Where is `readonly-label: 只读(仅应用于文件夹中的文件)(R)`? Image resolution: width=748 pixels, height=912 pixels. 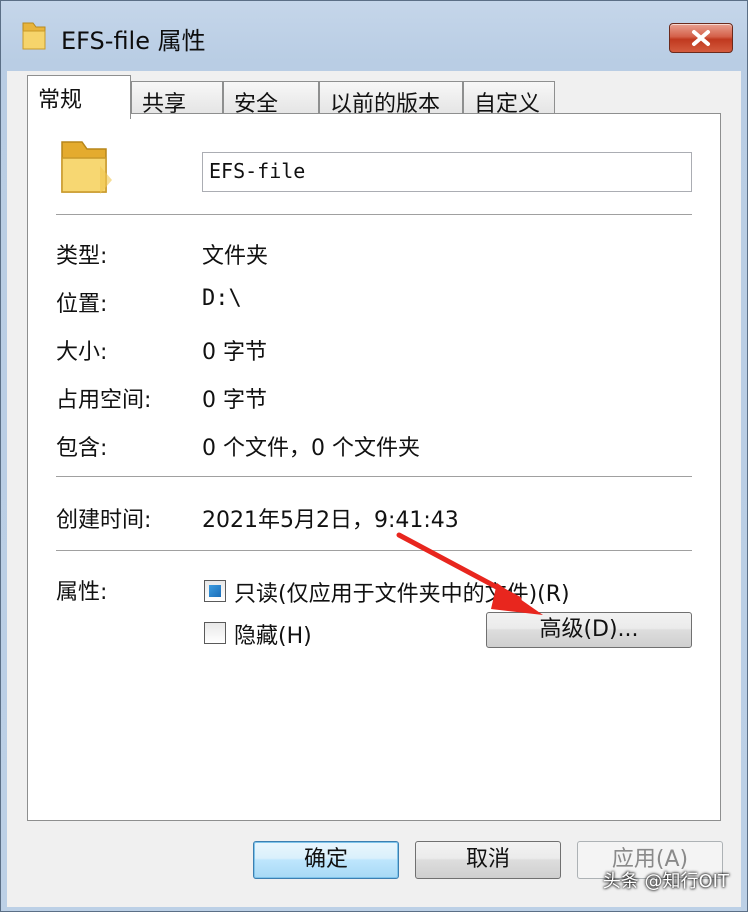
readonly-label: 只读(仅应用于文件夹中的文件)(R) is located at coordinates (402, 592).